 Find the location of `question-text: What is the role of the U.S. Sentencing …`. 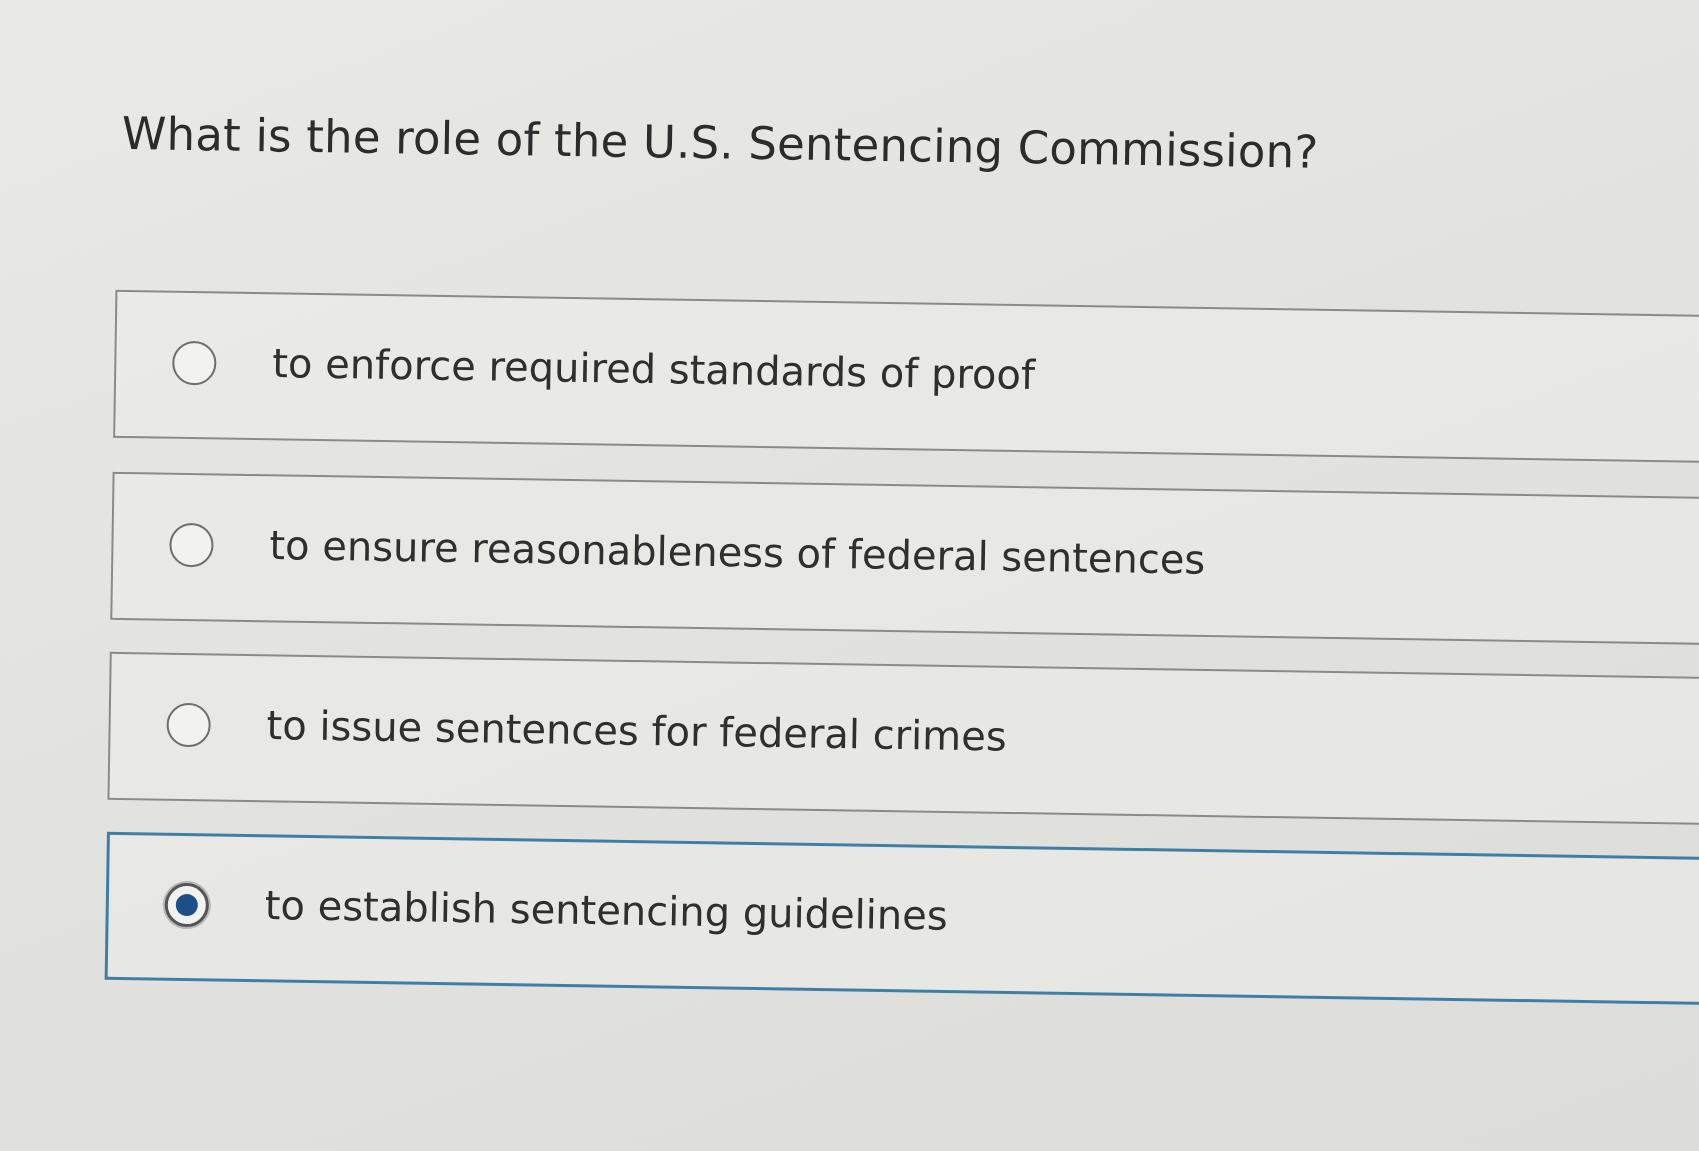

question-text: What is the role of the U.S. Sentencing … is located at coordinates (720, 142).